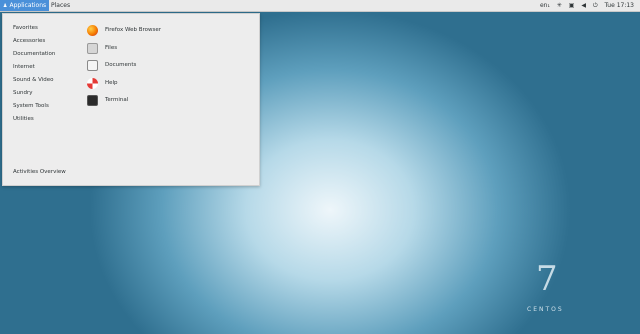 The image size is (640, 334). Describe the element at coordinates (31, 106) in the screenshot. I see `category-system-tools: System Tools` at that location.